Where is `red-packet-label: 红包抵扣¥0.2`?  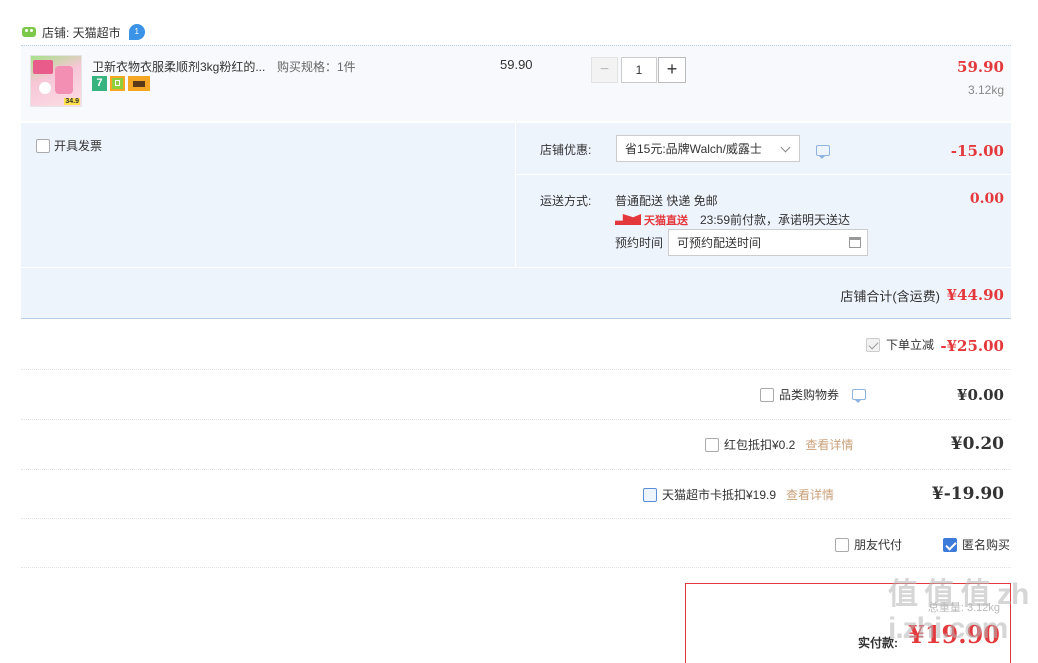 red-packet-label: 红包抵扣¥0.2 is located at coordinates (760, 445).